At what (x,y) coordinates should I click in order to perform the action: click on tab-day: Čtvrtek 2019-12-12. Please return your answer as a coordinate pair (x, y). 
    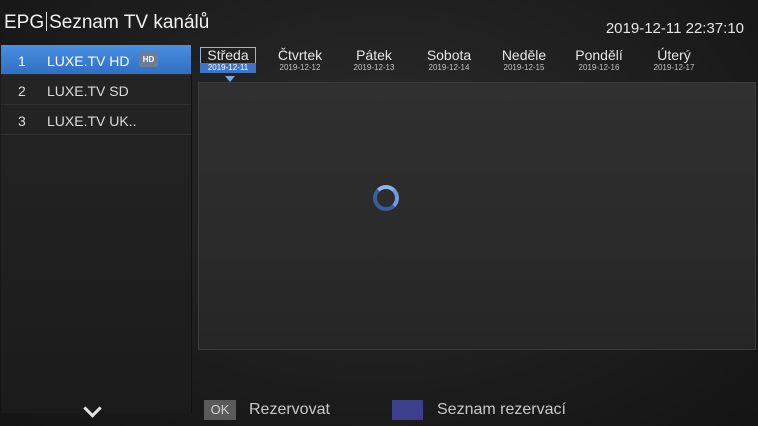
    Looking at the image, I should click on (300, 59).